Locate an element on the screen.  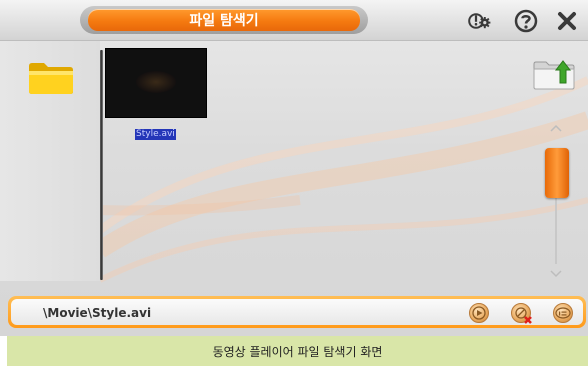
path-bar-inner: \Movie\Style.avi is located at coordinates (297, 312).